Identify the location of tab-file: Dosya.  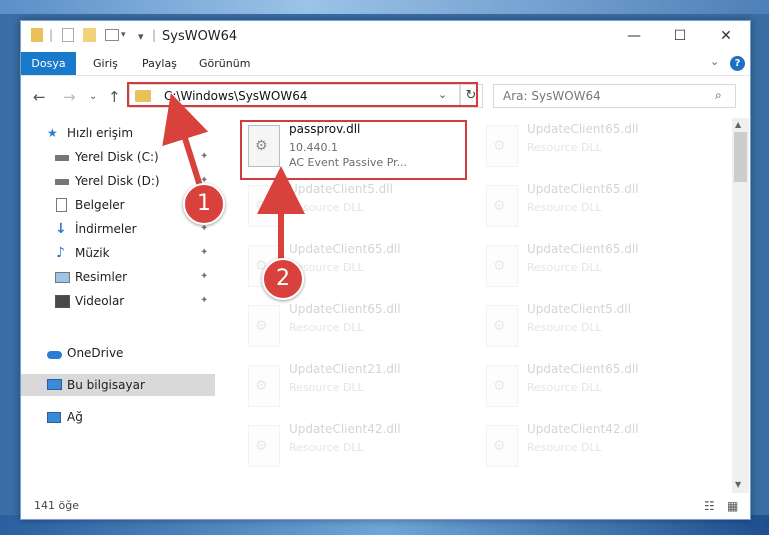
(48, 63).